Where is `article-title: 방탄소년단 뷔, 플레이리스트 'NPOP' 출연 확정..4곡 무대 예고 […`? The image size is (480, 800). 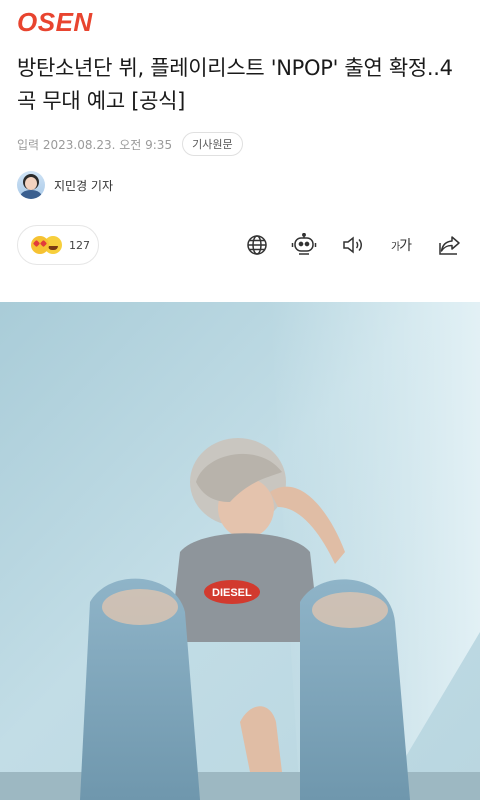 article-title: 방탄소년단 뷔, 플레이리스트 'NPOP' 출연 확정..4곡 무대 예고 [… is located at coordinates (235, 84).